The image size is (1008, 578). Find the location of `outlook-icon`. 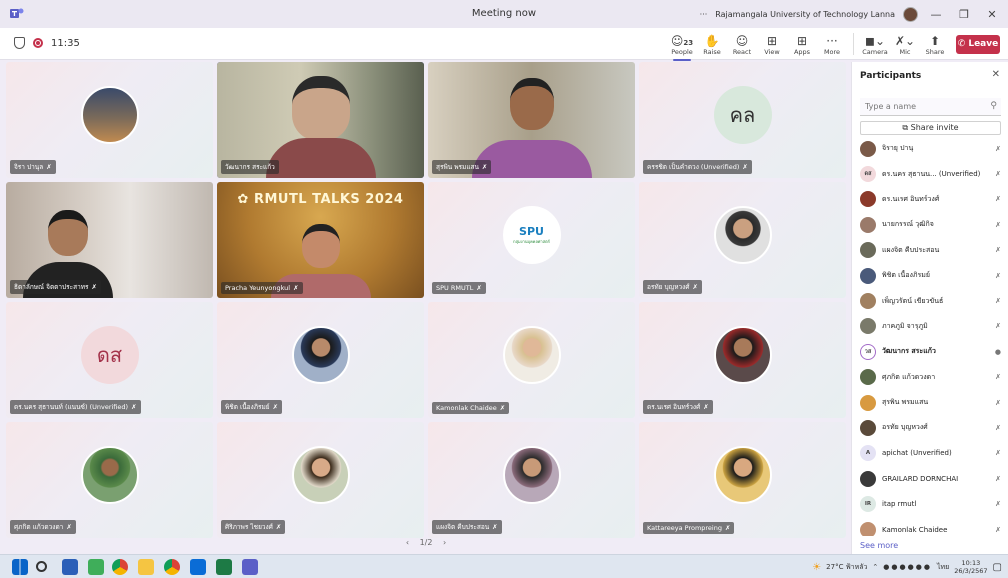

outlook-icon is located at coordinates (198, 567).